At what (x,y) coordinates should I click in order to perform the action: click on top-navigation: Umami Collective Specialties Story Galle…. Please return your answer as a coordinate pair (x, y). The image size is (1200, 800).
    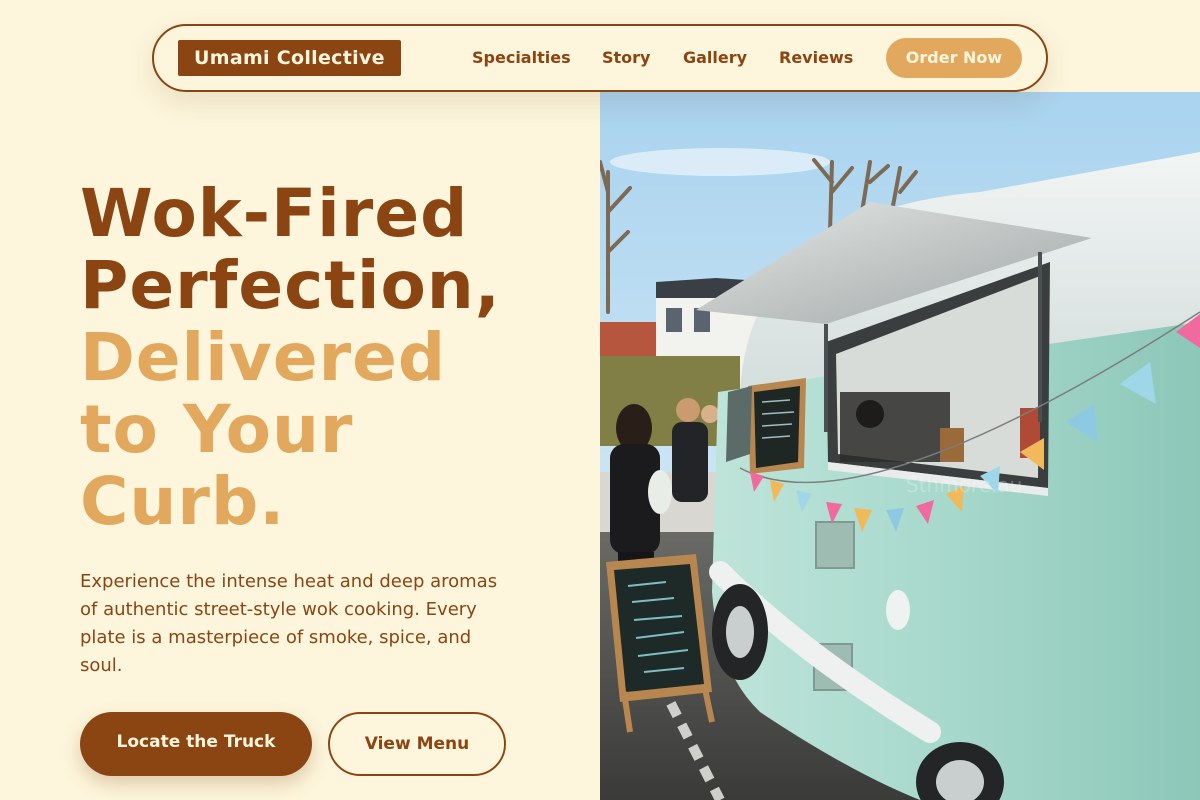
    Looking at the image, I should click on (600, 58).